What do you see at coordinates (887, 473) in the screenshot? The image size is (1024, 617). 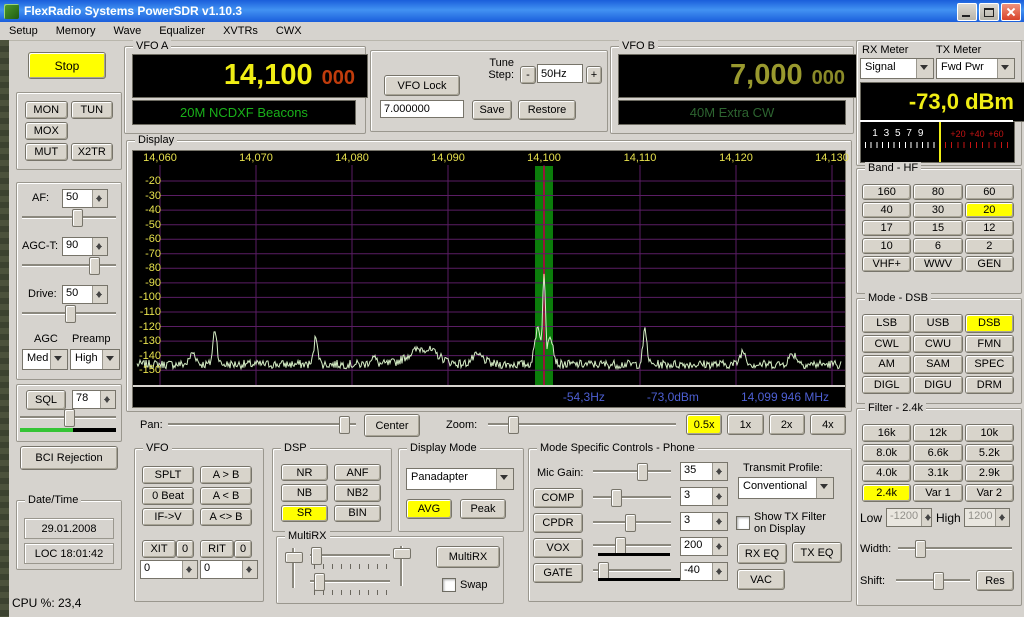 I see `filter-button-4.0k: 4.0k` at bounding box center [887, 473].